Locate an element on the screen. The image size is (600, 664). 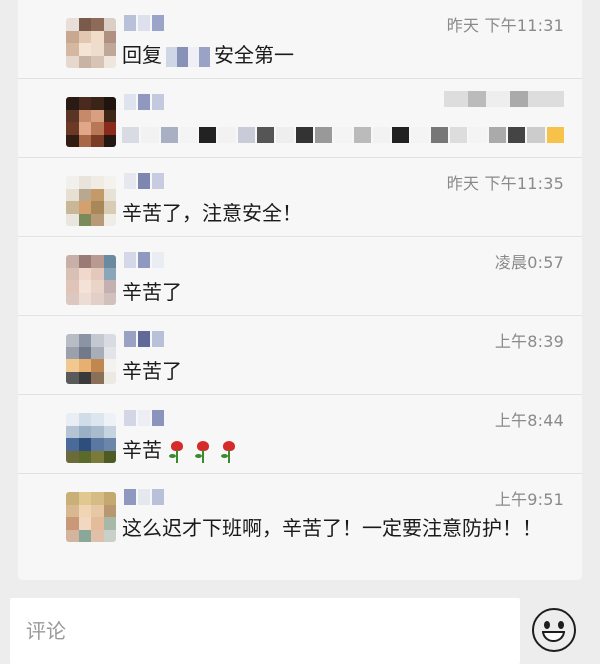
comment-item: 上午8:44 辛苦 is located at coordinates (300, 434).